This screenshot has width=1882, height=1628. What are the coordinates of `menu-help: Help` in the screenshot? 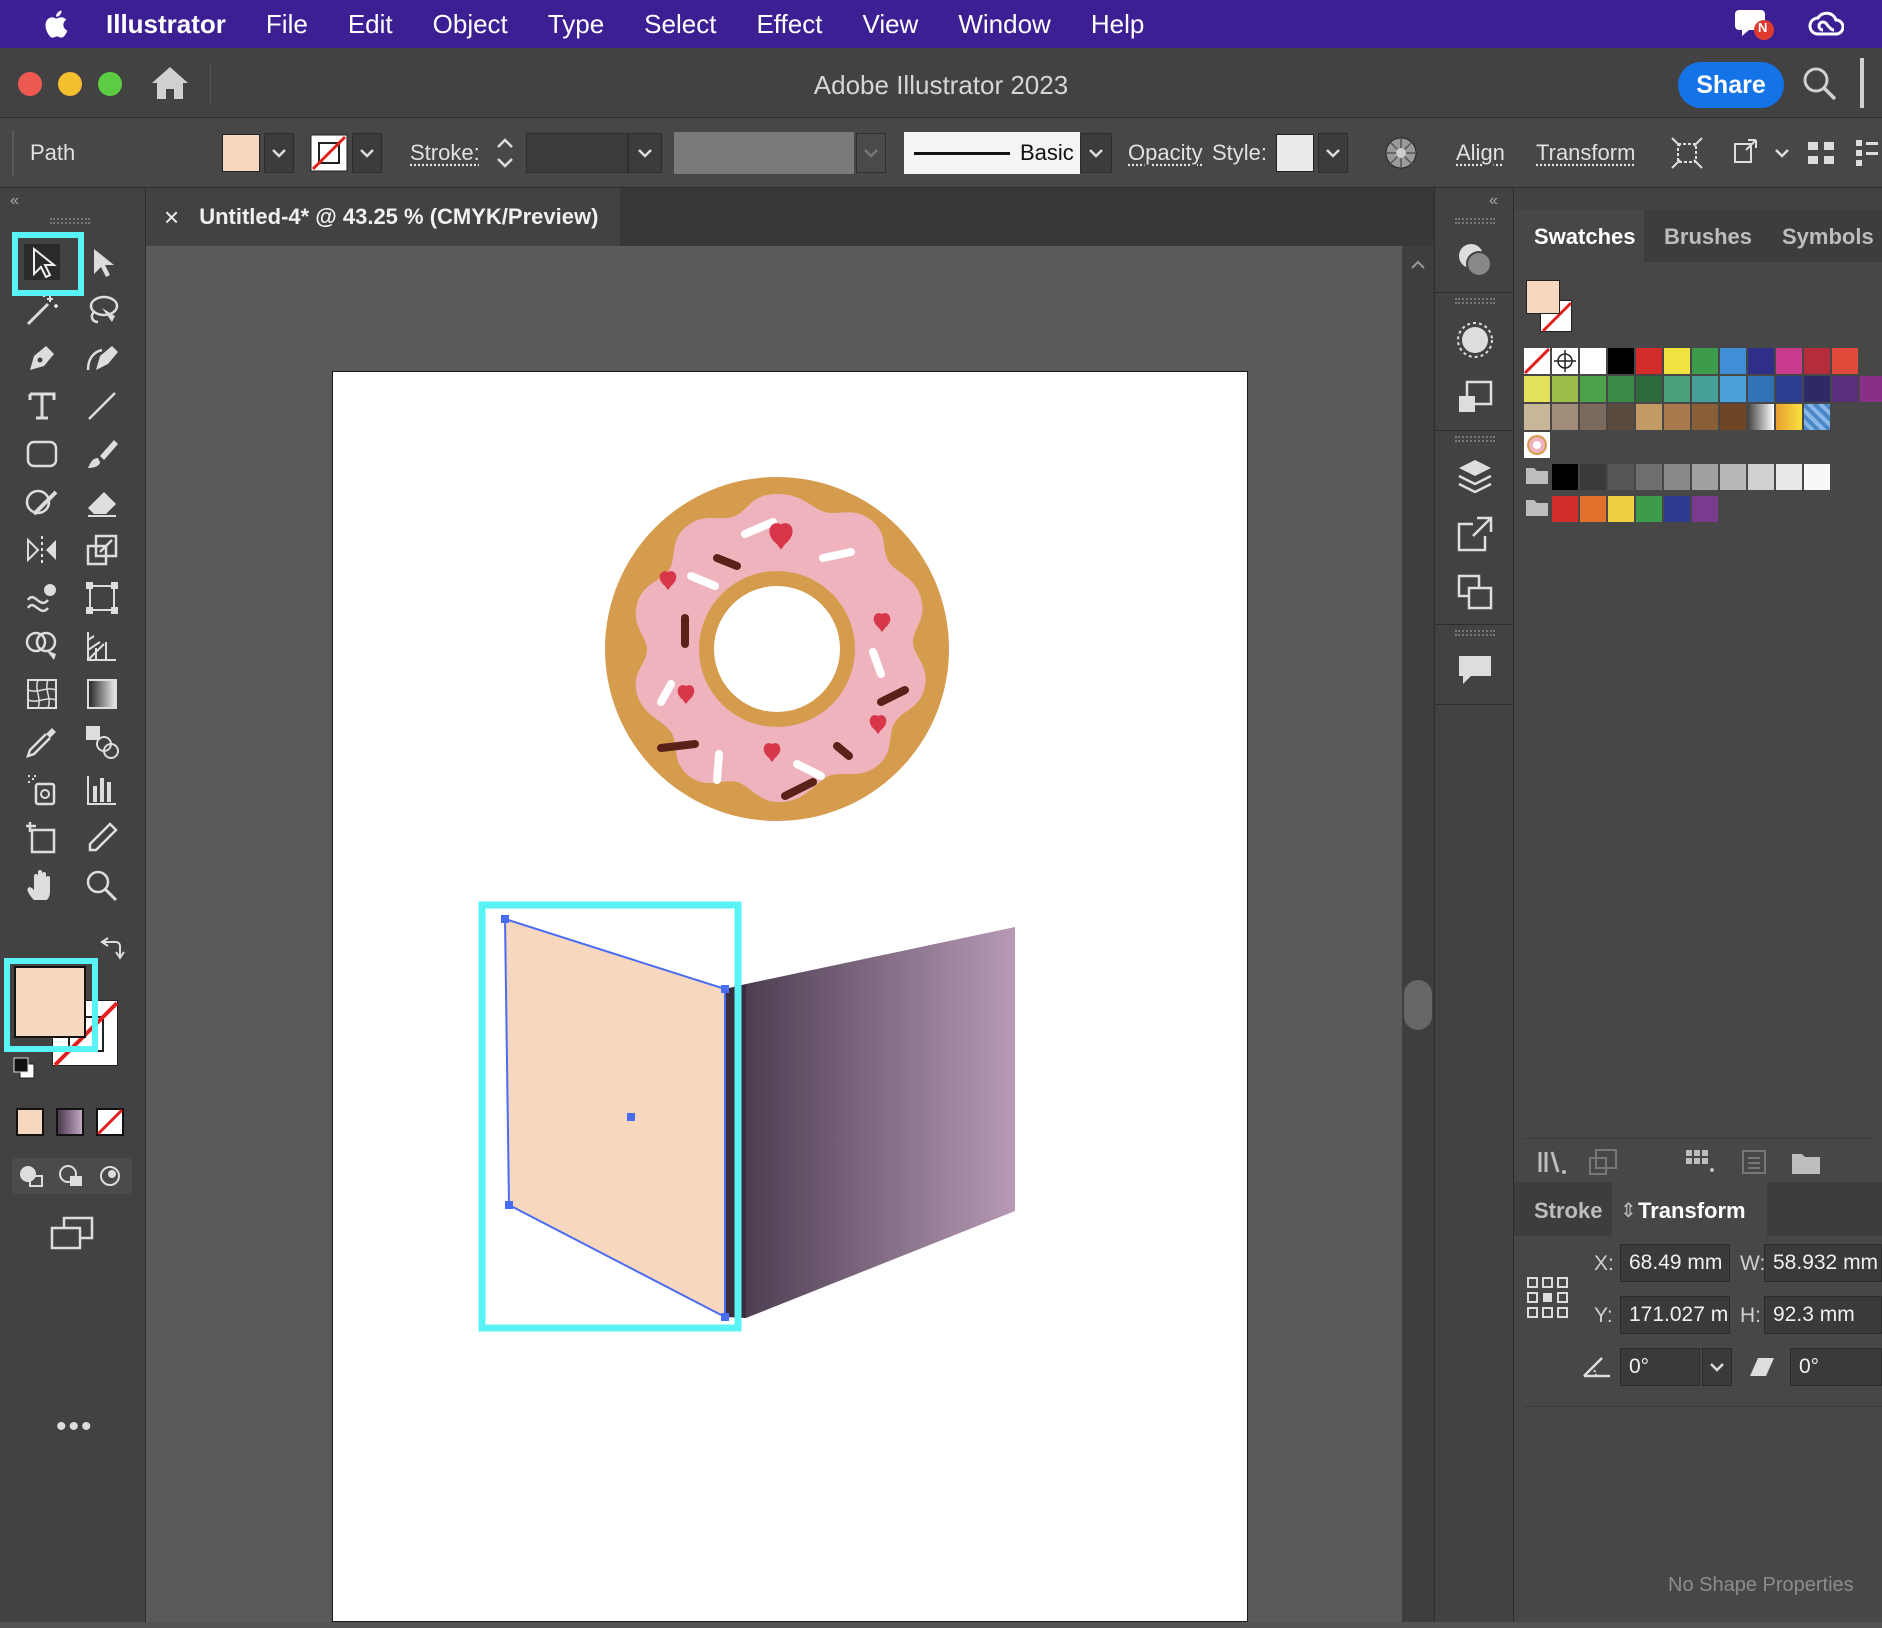 It's located at (1117, 24).